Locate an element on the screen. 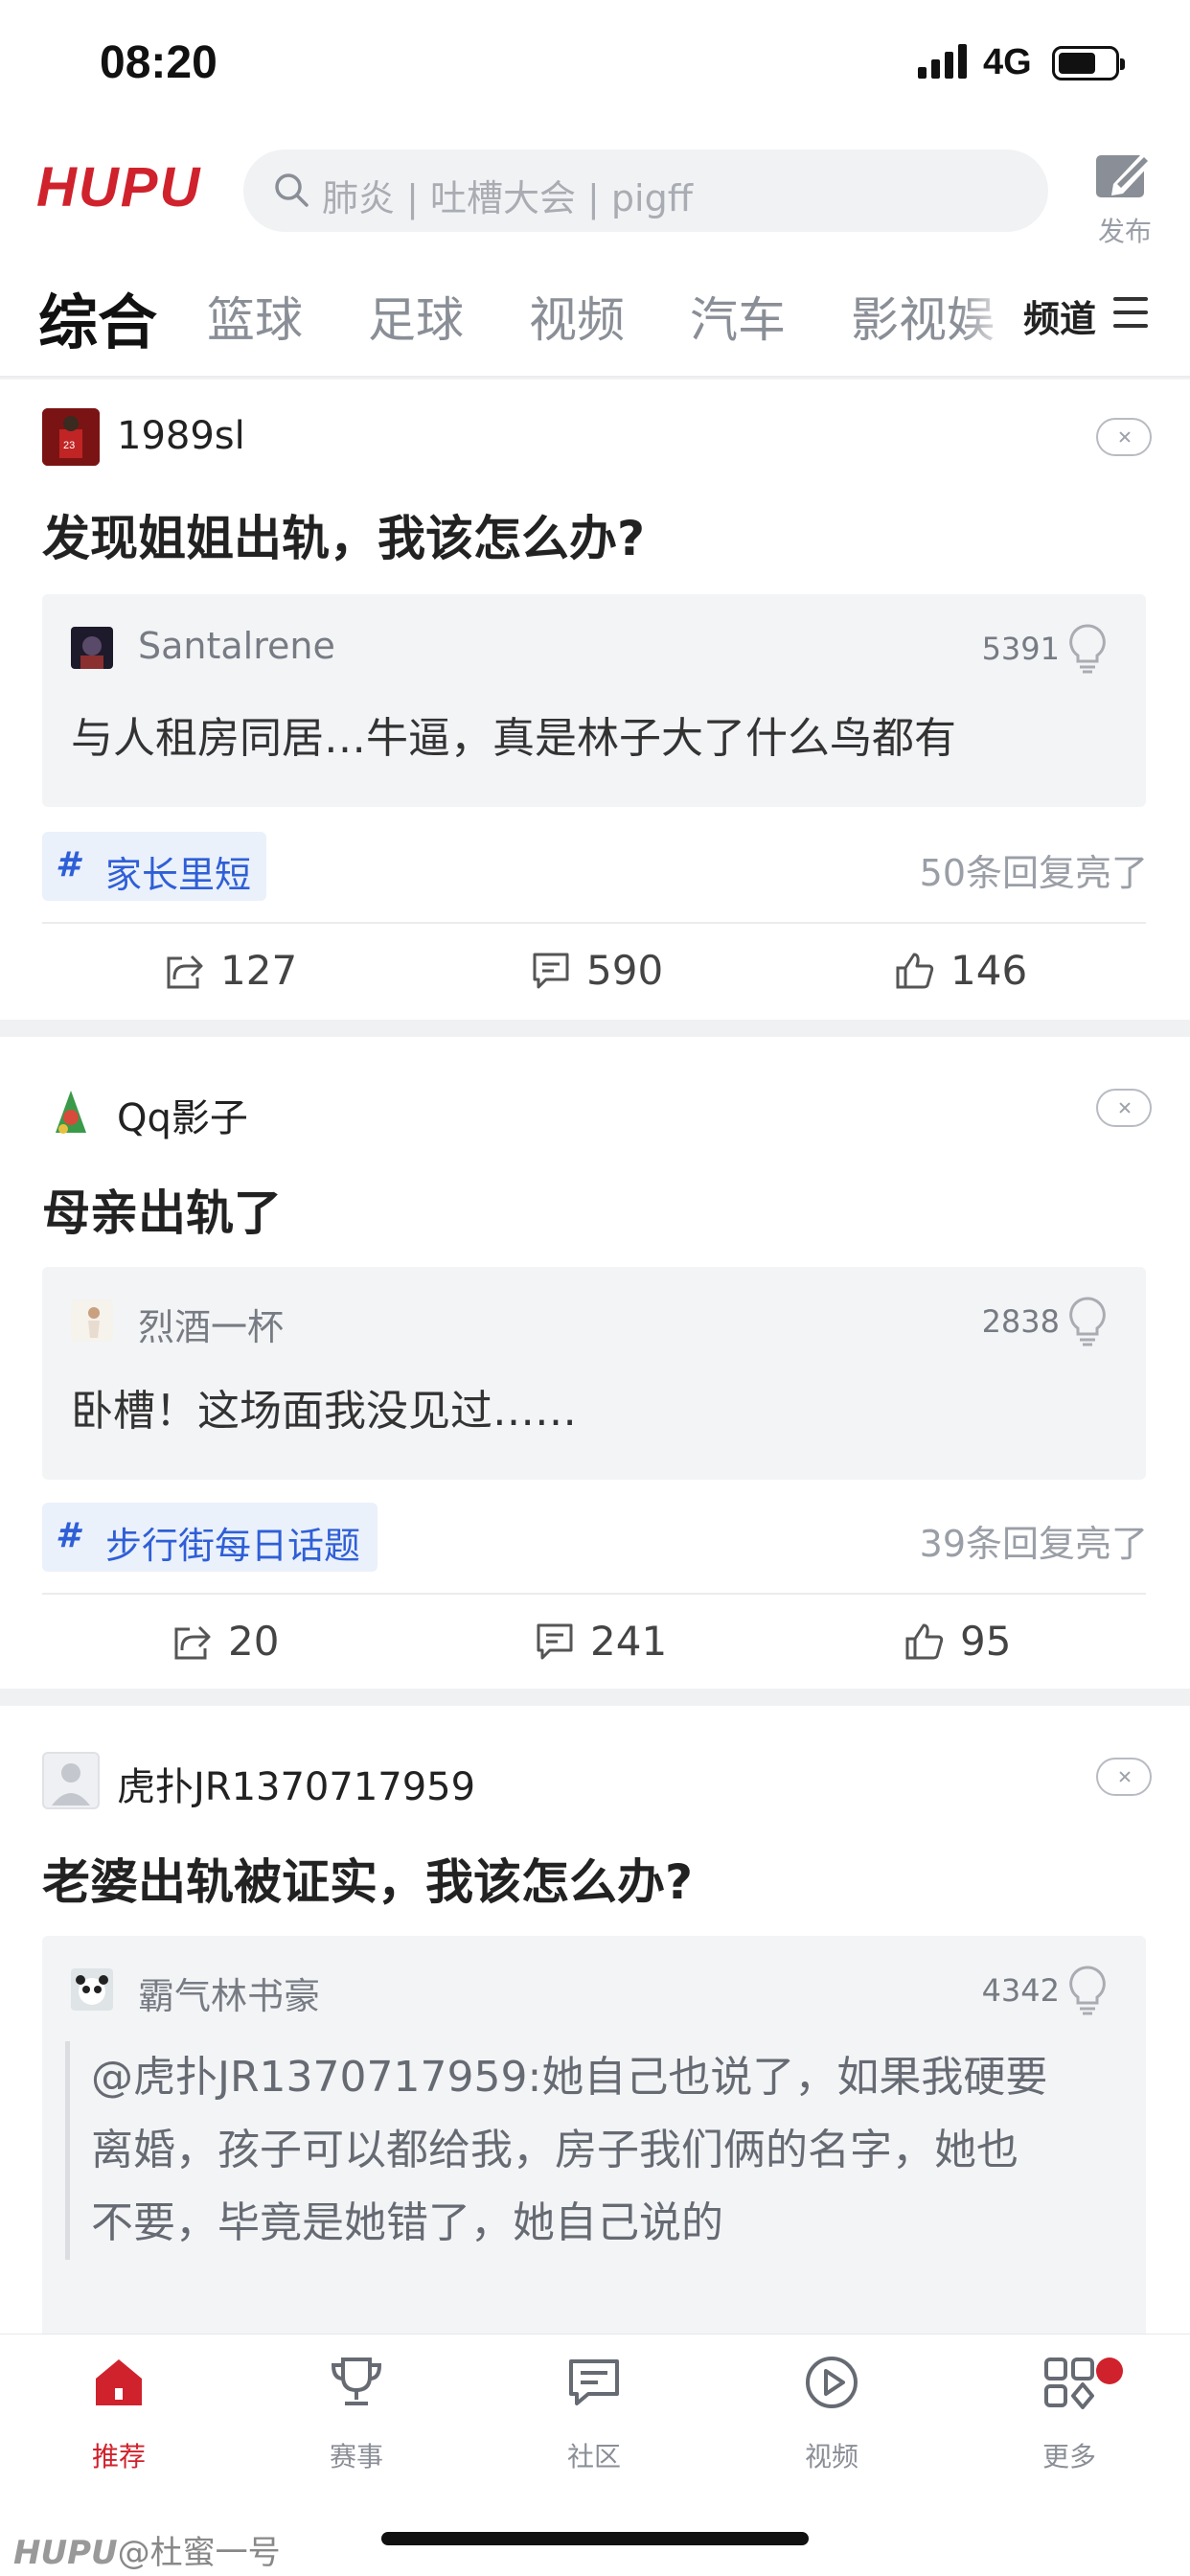  reply-light-count: 5391 is located at coordinates (1020, 649).